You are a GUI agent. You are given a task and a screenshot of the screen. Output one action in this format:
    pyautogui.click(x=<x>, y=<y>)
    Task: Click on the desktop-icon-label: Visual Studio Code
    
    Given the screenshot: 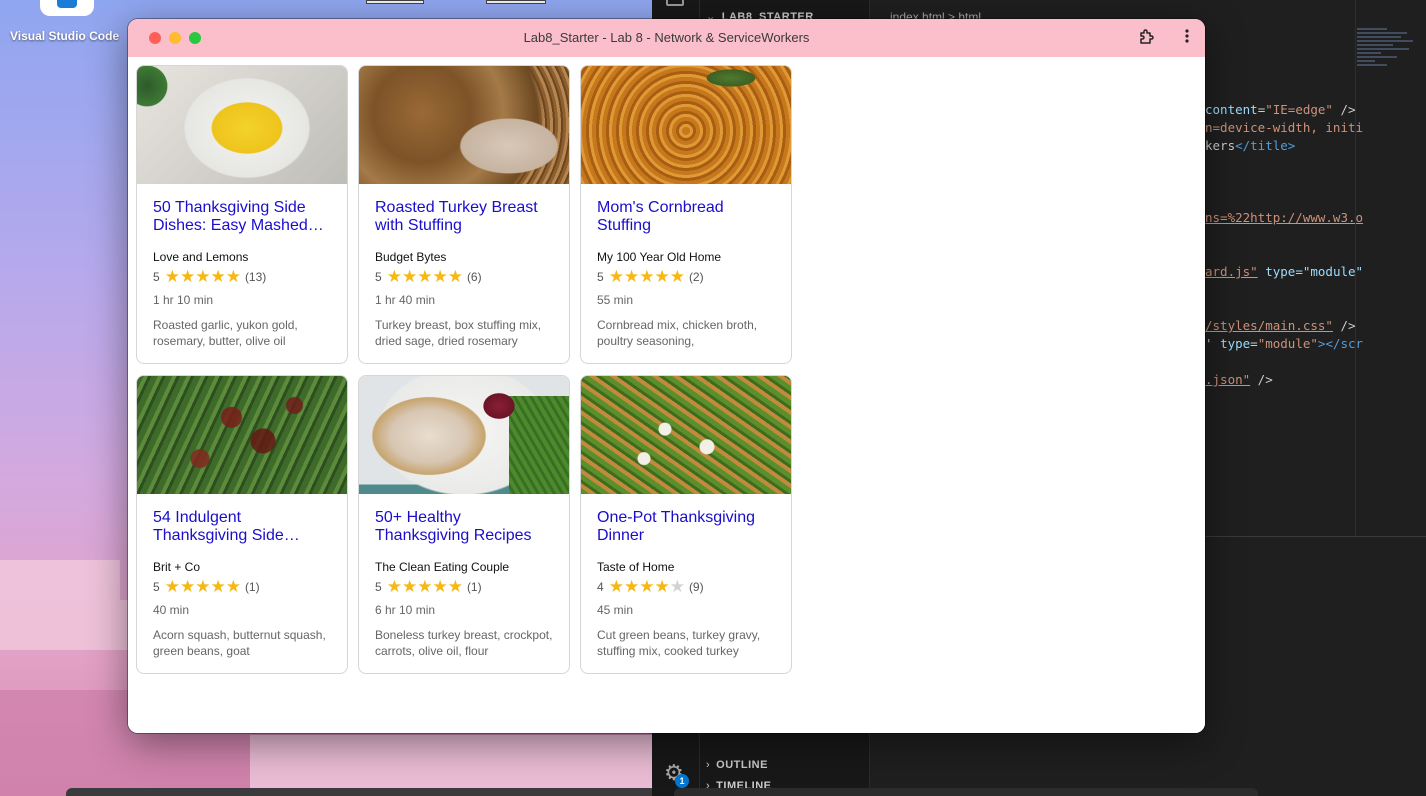 What is the action you would take?
    pyautogui.click(x=65, y=36)
    